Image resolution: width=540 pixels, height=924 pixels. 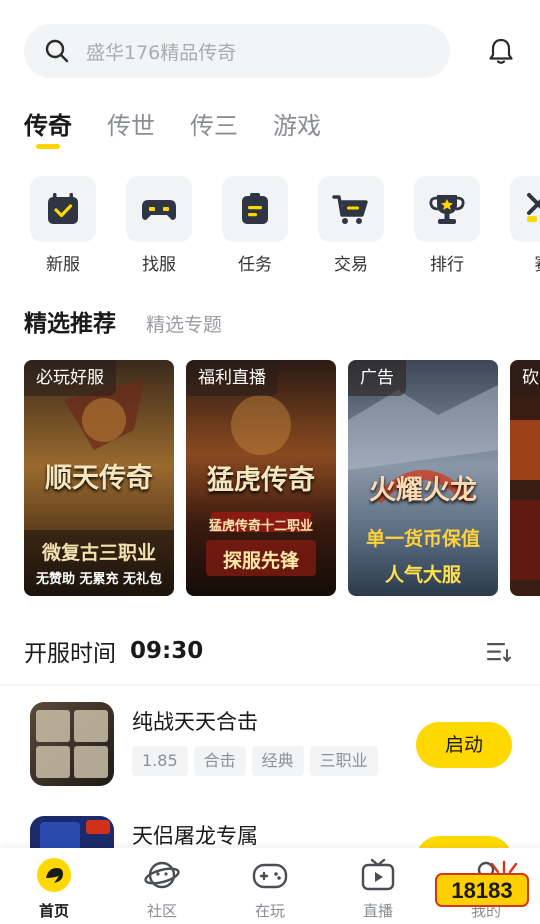 I want to click on tv-play-icon, so click(x=378, y=874).